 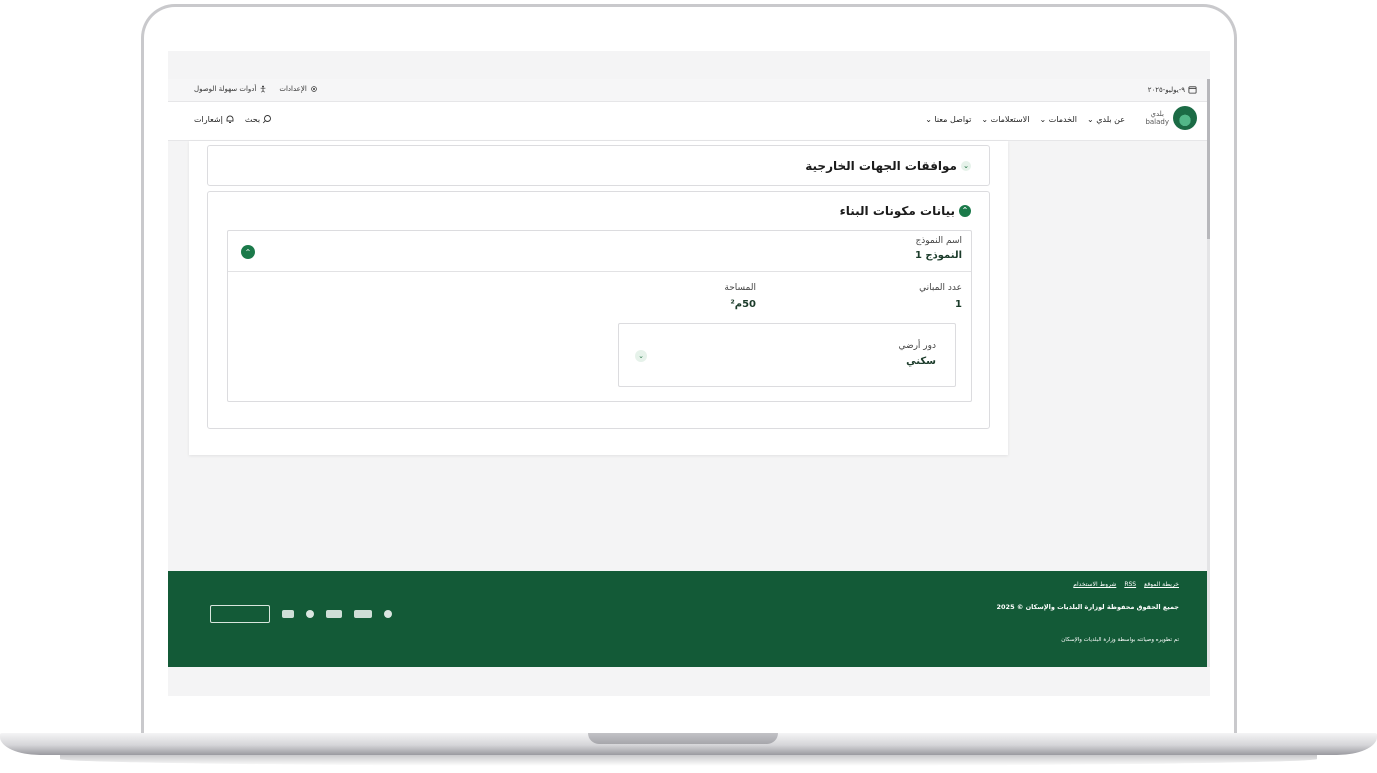 I want to click on date-display: ٩-يوليو-٢٠٢٥, so click(x=1172, y=89).